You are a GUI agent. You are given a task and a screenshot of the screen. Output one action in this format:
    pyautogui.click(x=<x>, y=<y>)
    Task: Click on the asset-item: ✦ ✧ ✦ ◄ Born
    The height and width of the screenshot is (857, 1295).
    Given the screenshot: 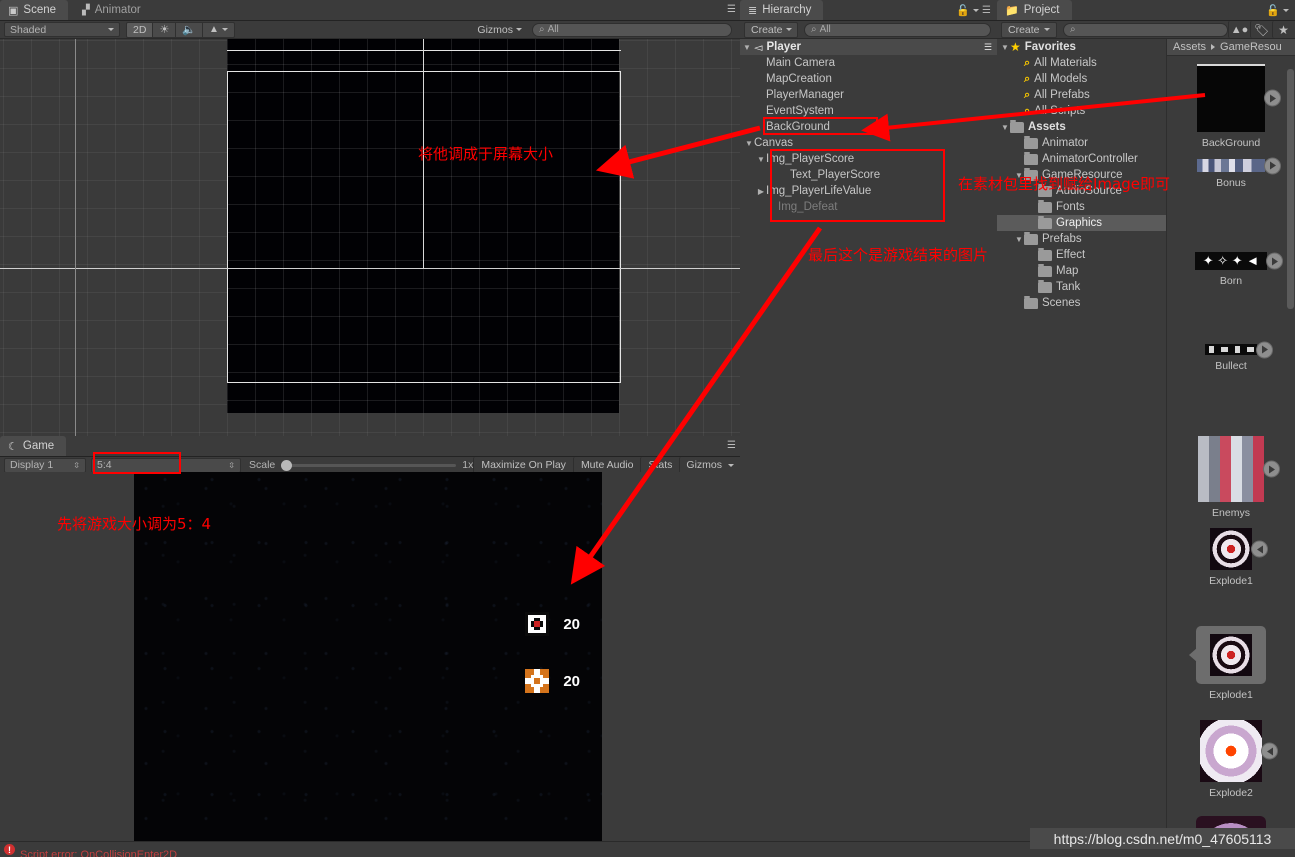 What is the action you would take?
    pyautogui.click(x=1231, y=269)
    